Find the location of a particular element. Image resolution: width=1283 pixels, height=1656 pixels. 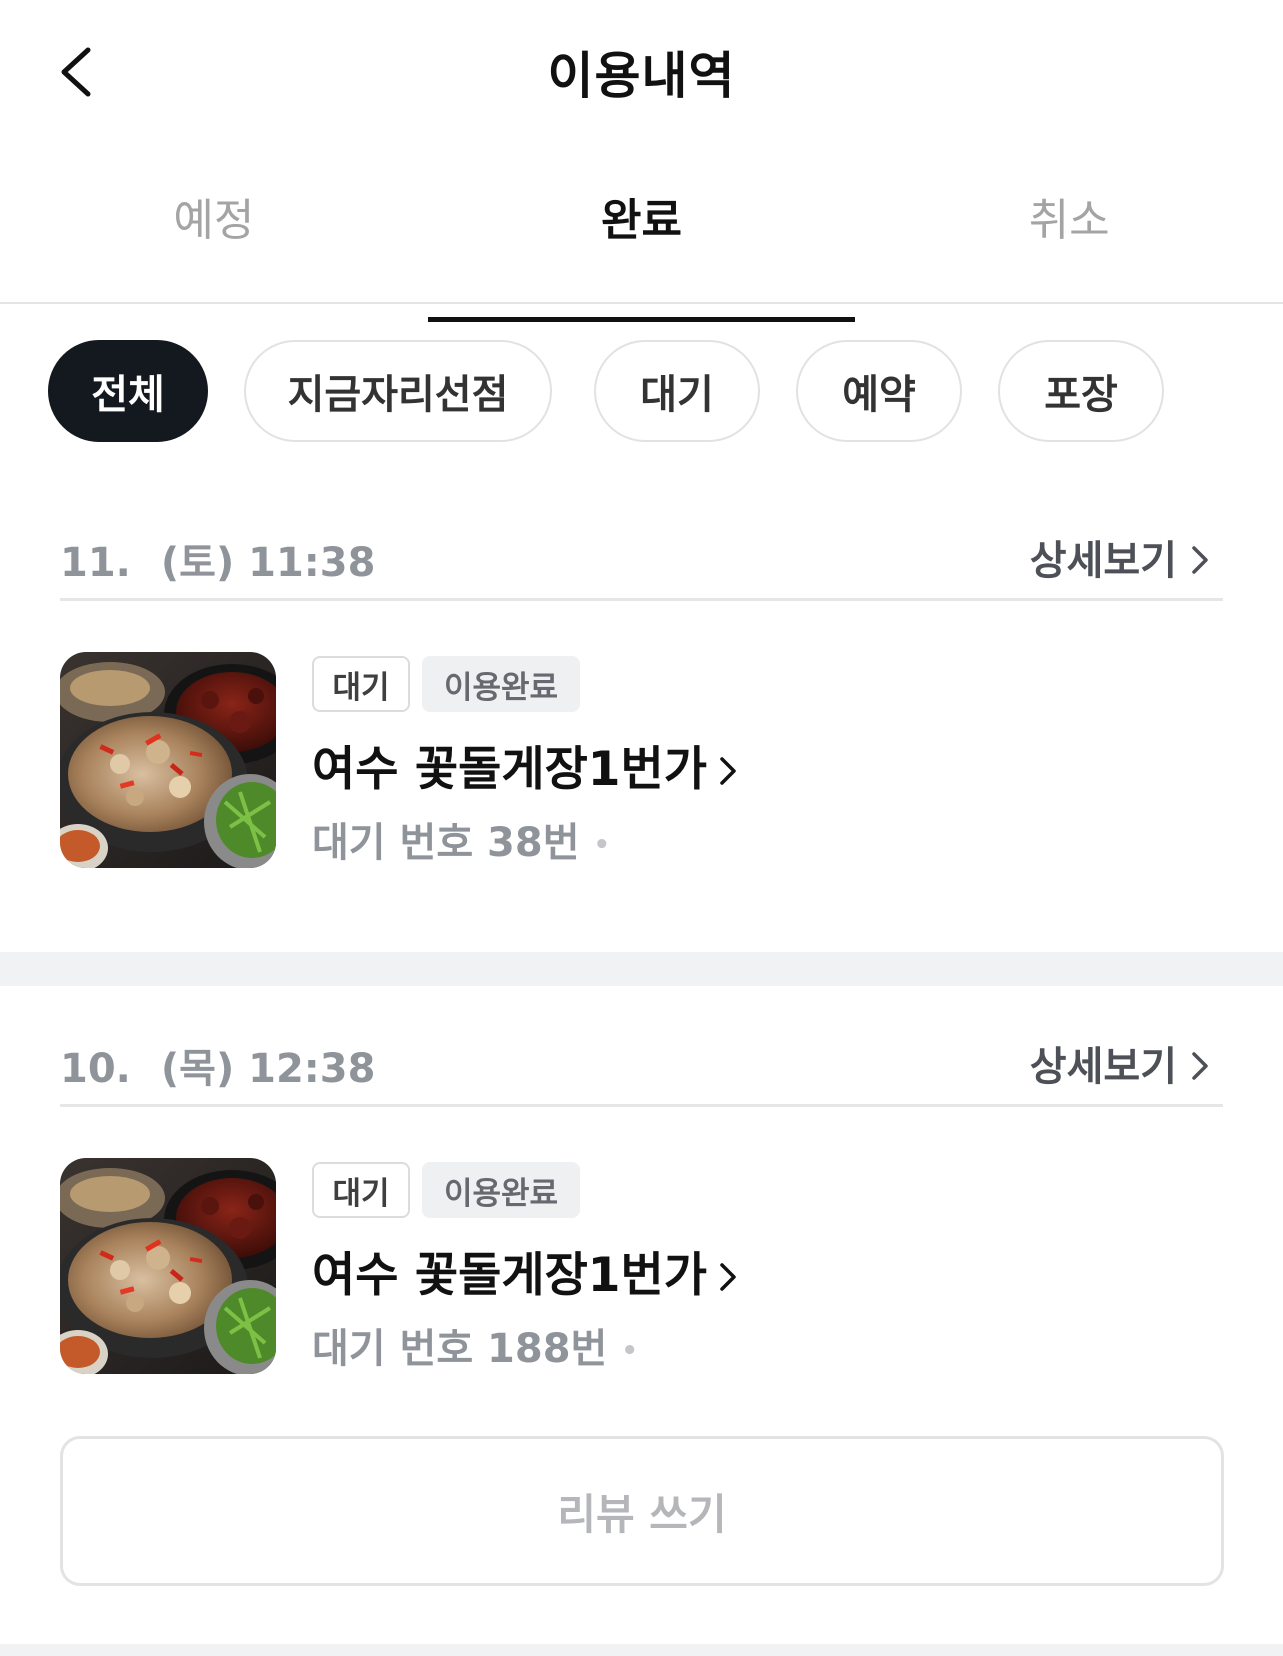

tab-cancelled: 취소 is located at coordinates (1069, 239).